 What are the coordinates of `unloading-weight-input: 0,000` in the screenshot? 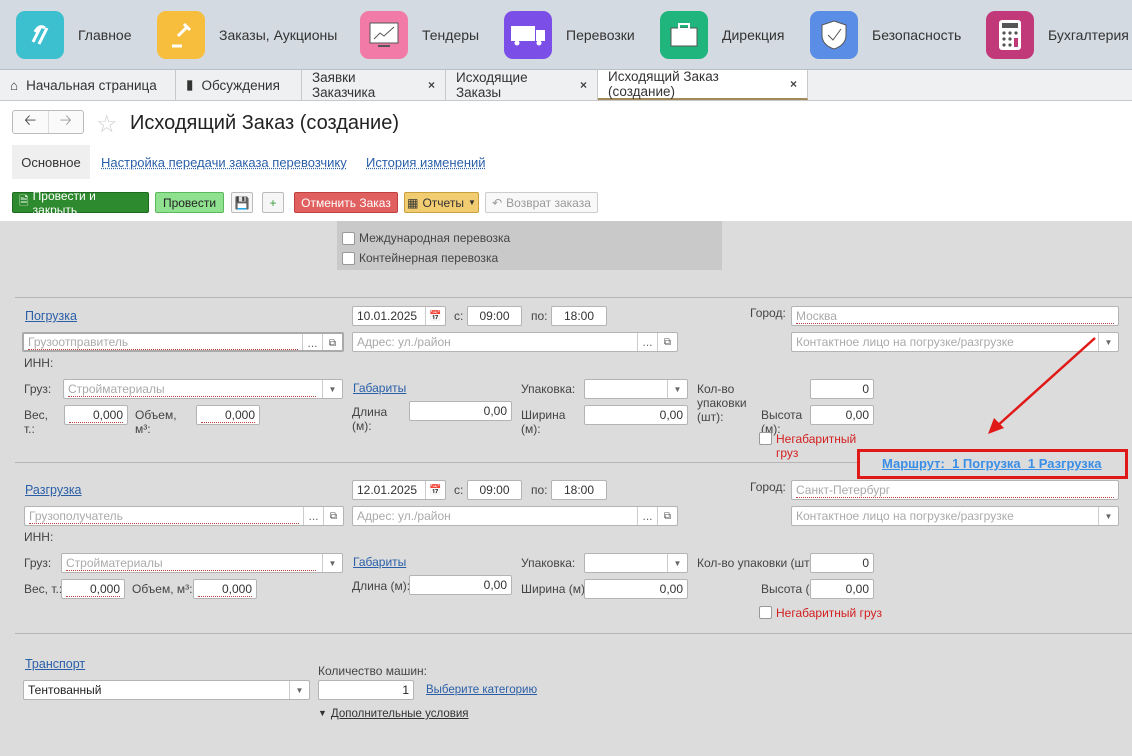 It's located at (93, 589).